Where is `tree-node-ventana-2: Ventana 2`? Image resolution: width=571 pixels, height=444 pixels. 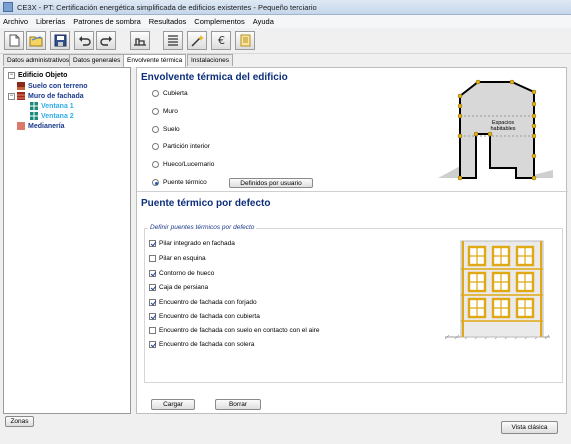
tree-node-ventana-2: Ventana 2 is located at coordinates (52, 116).